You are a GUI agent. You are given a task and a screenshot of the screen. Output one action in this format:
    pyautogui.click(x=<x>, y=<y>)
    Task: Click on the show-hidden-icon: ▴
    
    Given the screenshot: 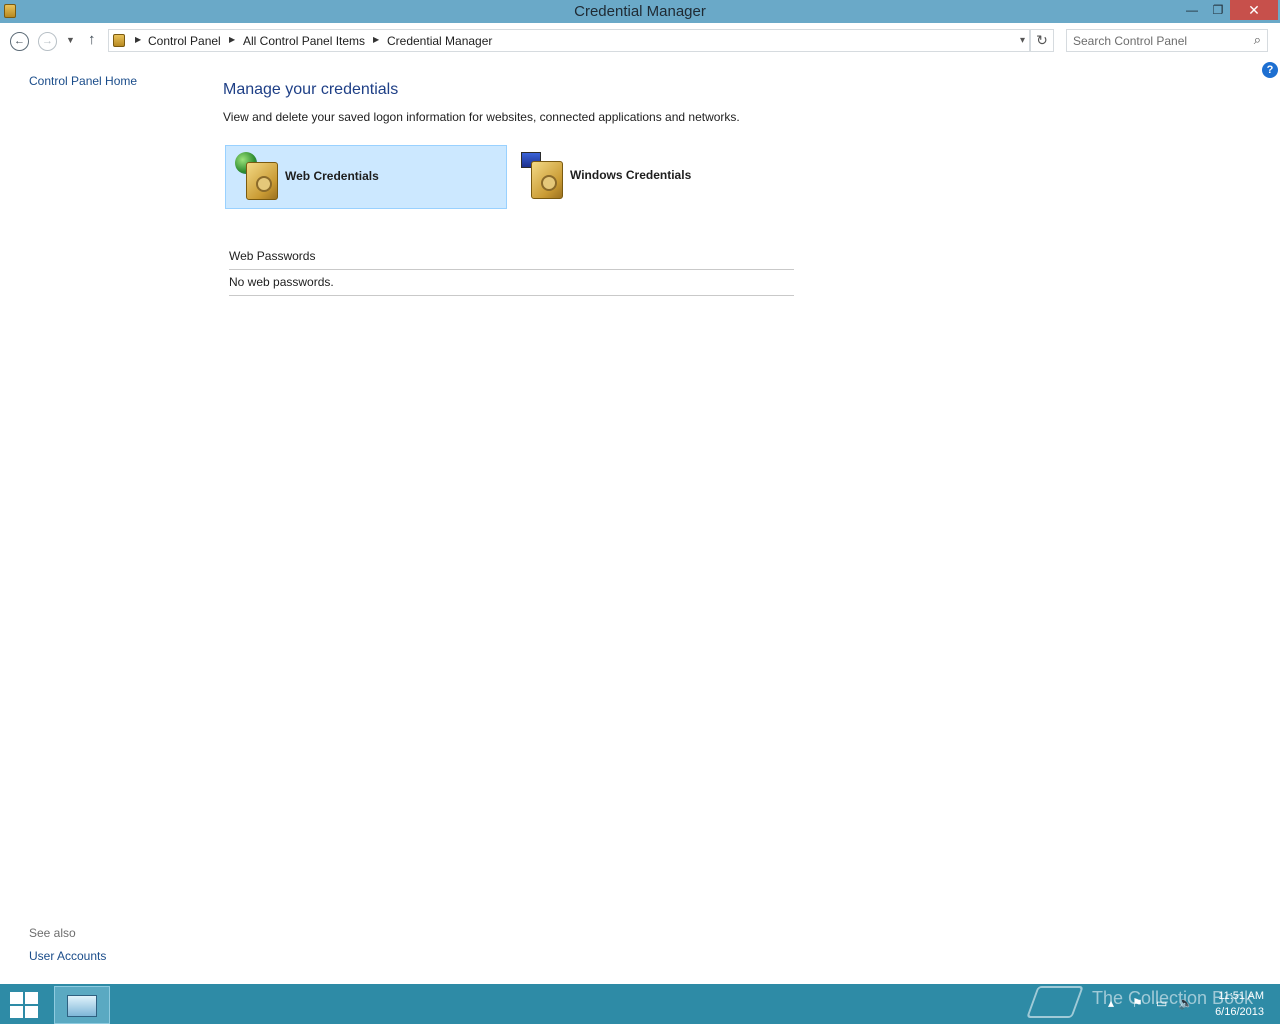 What is the action you would take?
    pyautogui.click(x=1111, y=1003)
    